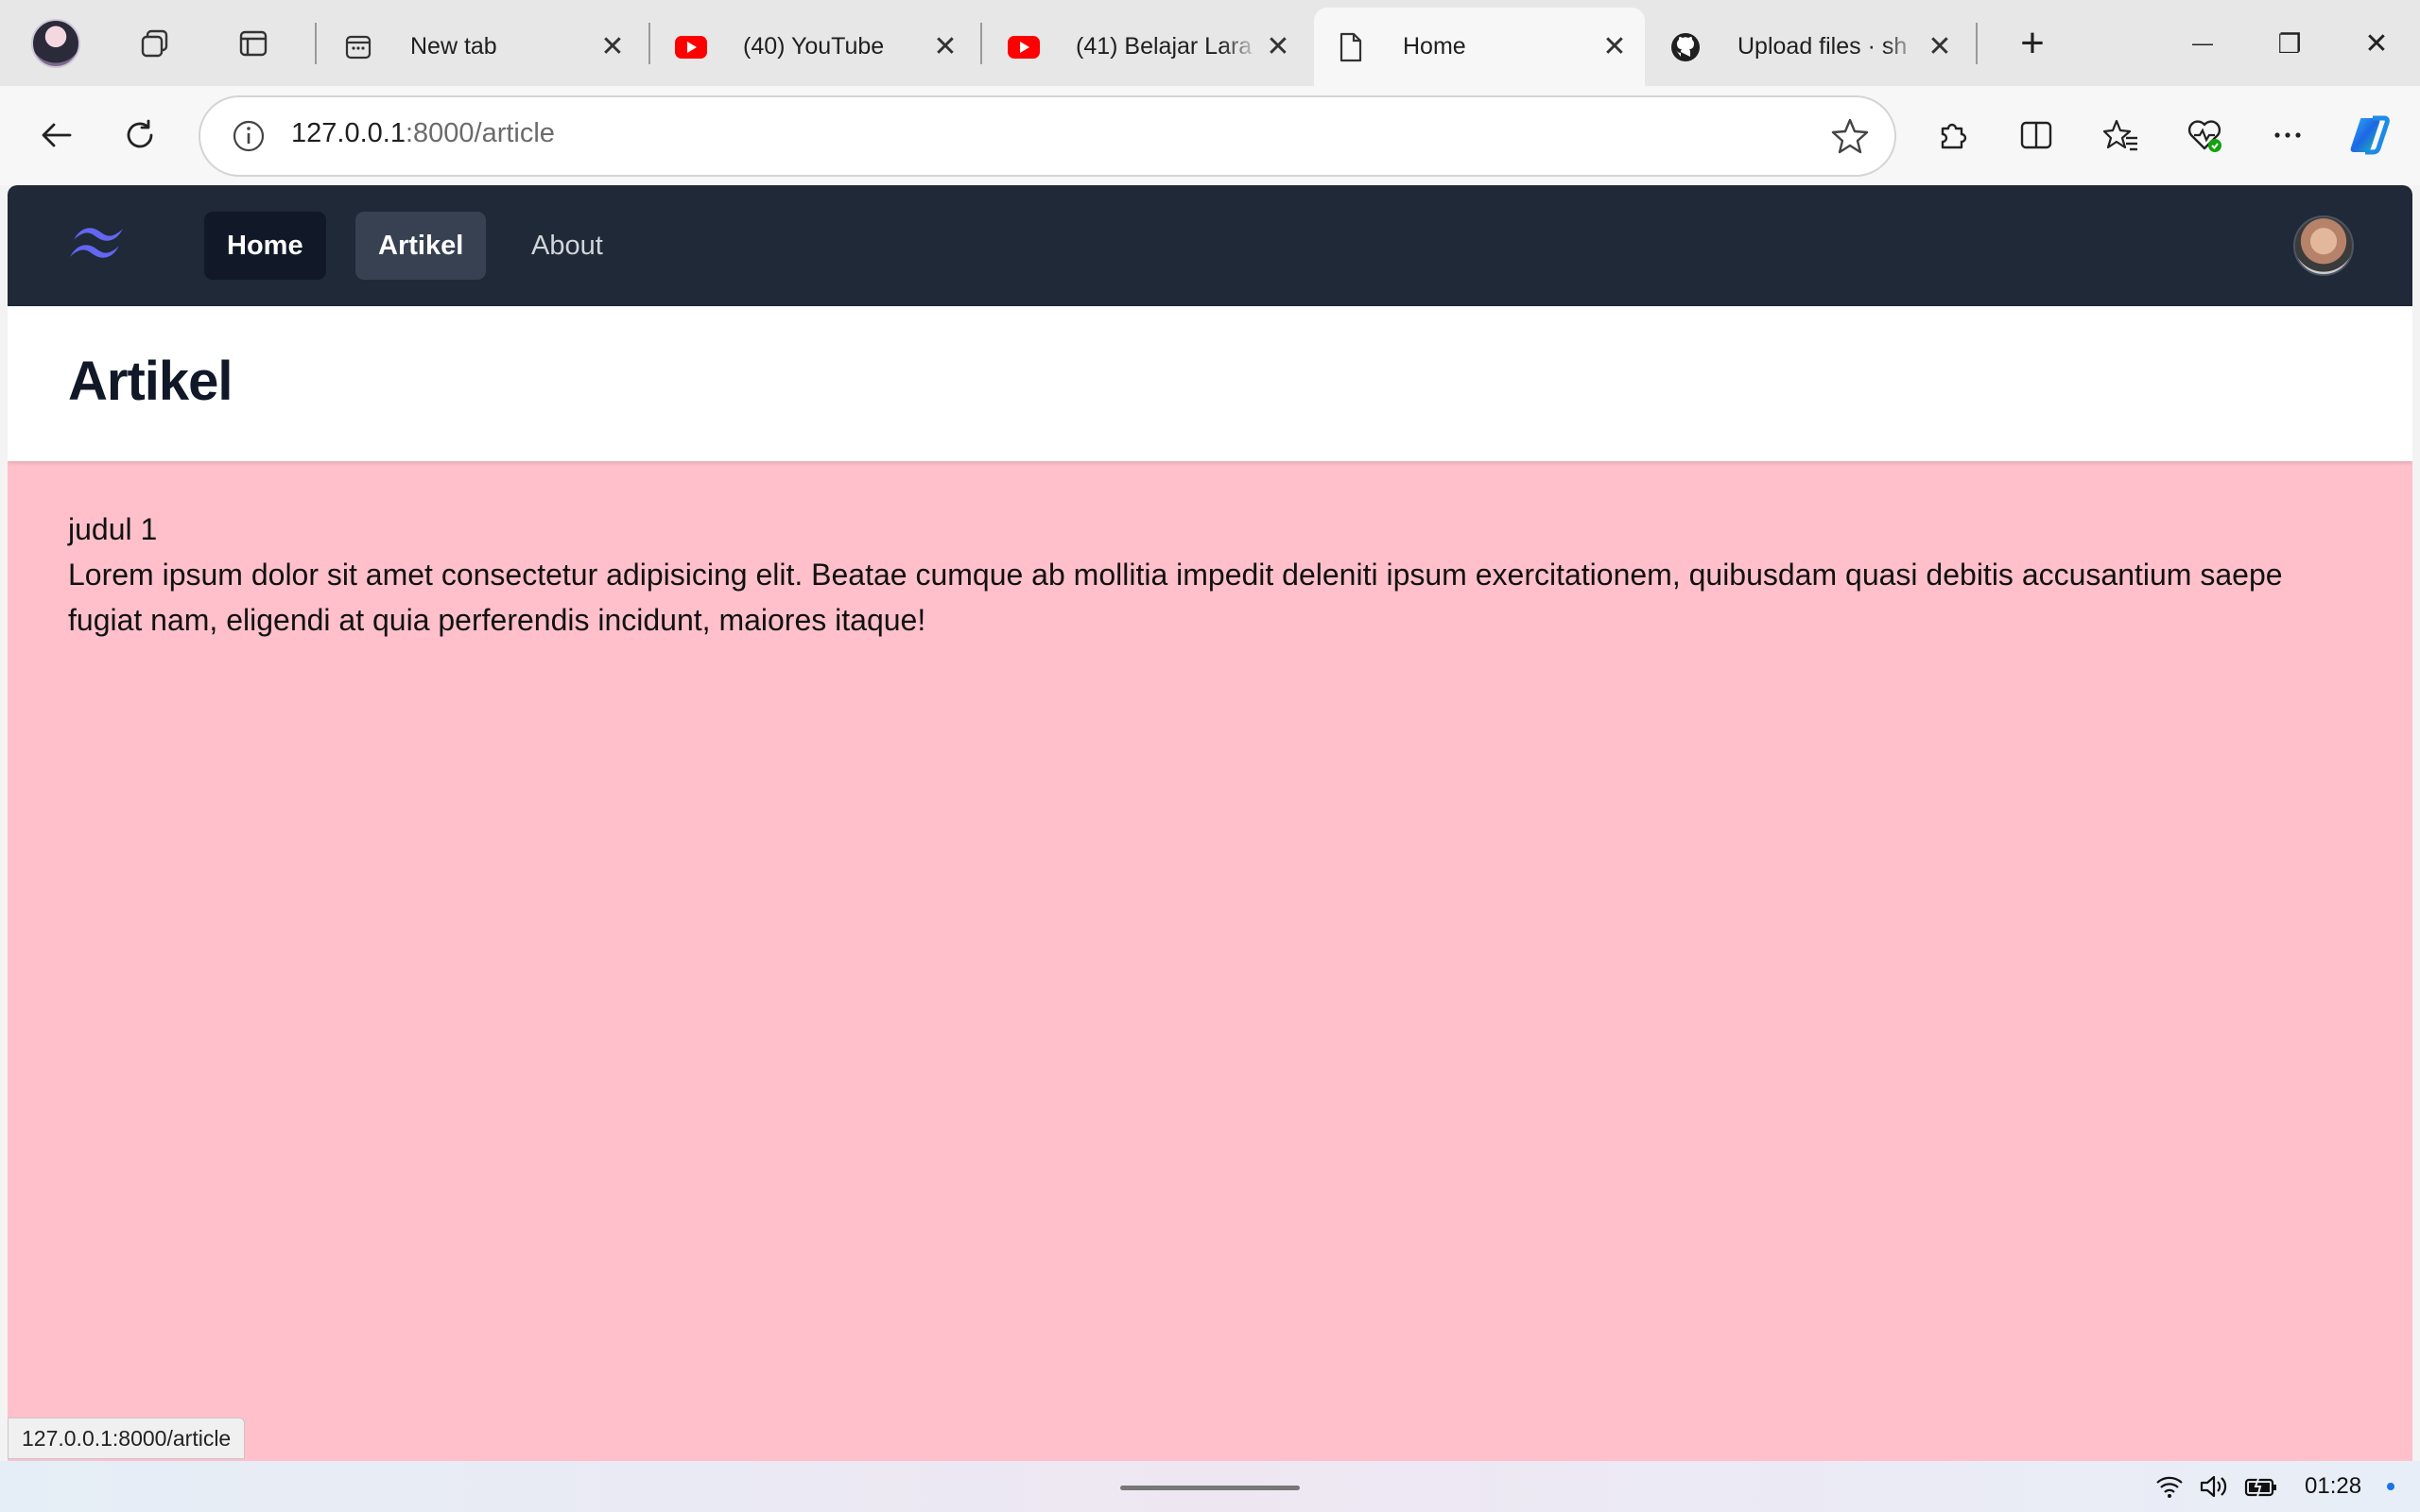 Image resolution: width=2420 pixels, height=1512 pixels. What do you see at coordinates (155, 43) in the screenshot?
I see `workspaces-icon` at bounding box center [155, 43].